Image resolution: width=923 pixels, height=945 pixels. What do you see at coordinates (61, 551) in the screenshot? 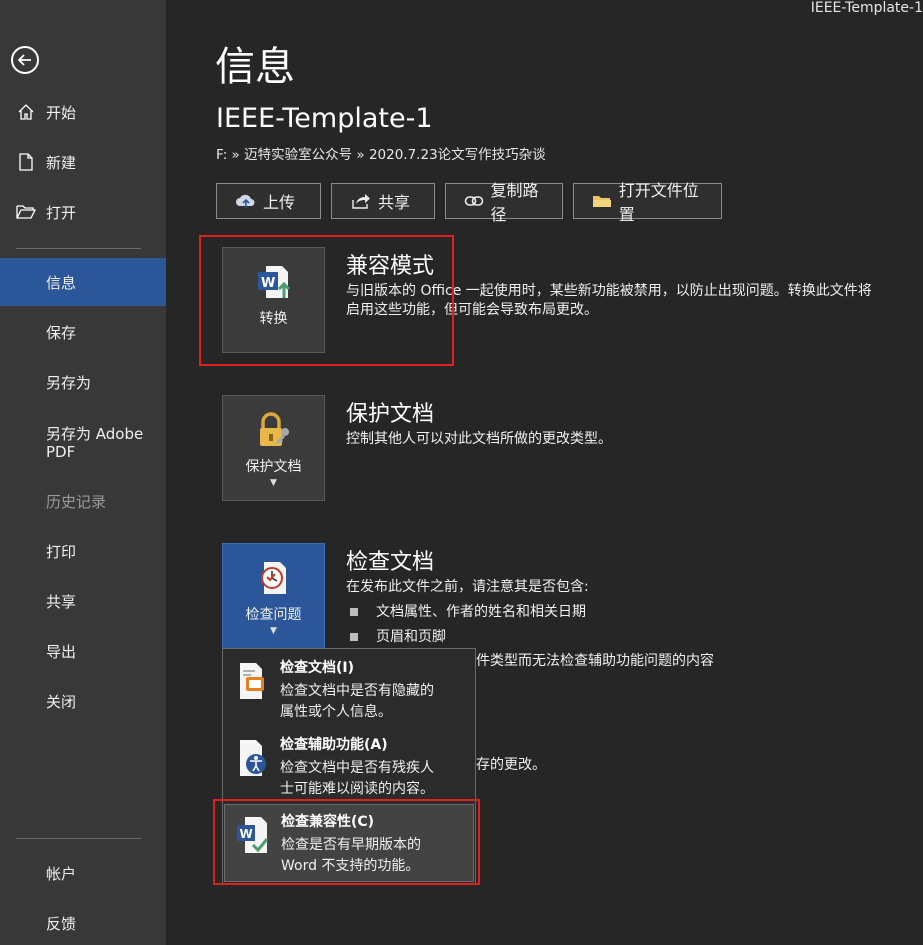
I see `sidebar-item-label: 打印` at bounding box center [61, 551].